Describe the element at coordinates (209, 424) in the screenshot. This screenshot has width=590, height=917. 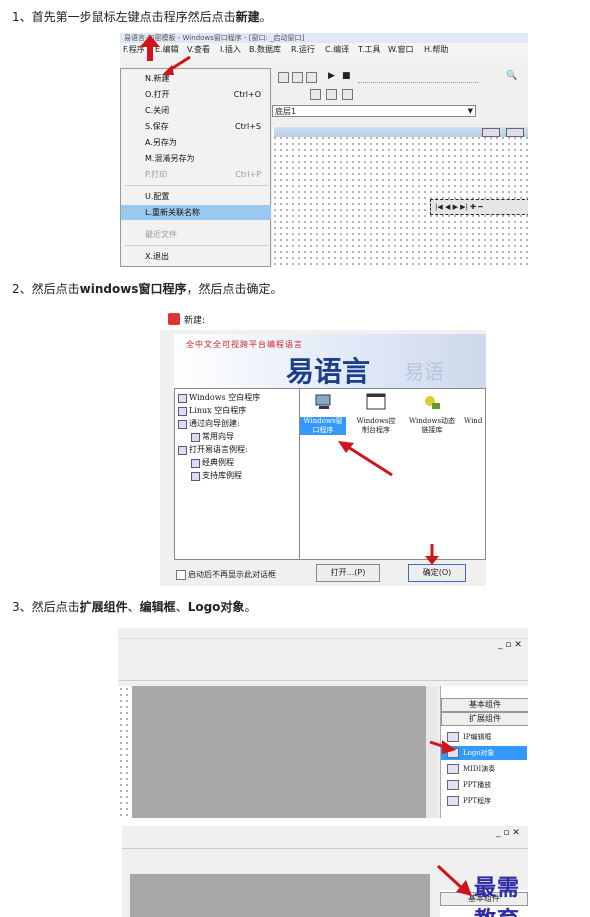
I see `tree-item: 通过向导创建:` at that location.